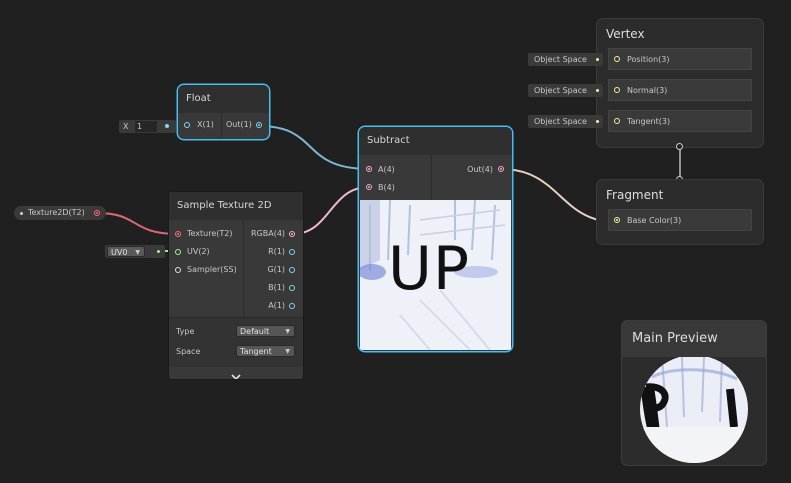 The height and width of the screenshot is (483, 791). What do you see at coordinates (680, 90) in the screenshot?
I see `vertex-slot-normal: Normal(3)` at bounding box center [680, 90].